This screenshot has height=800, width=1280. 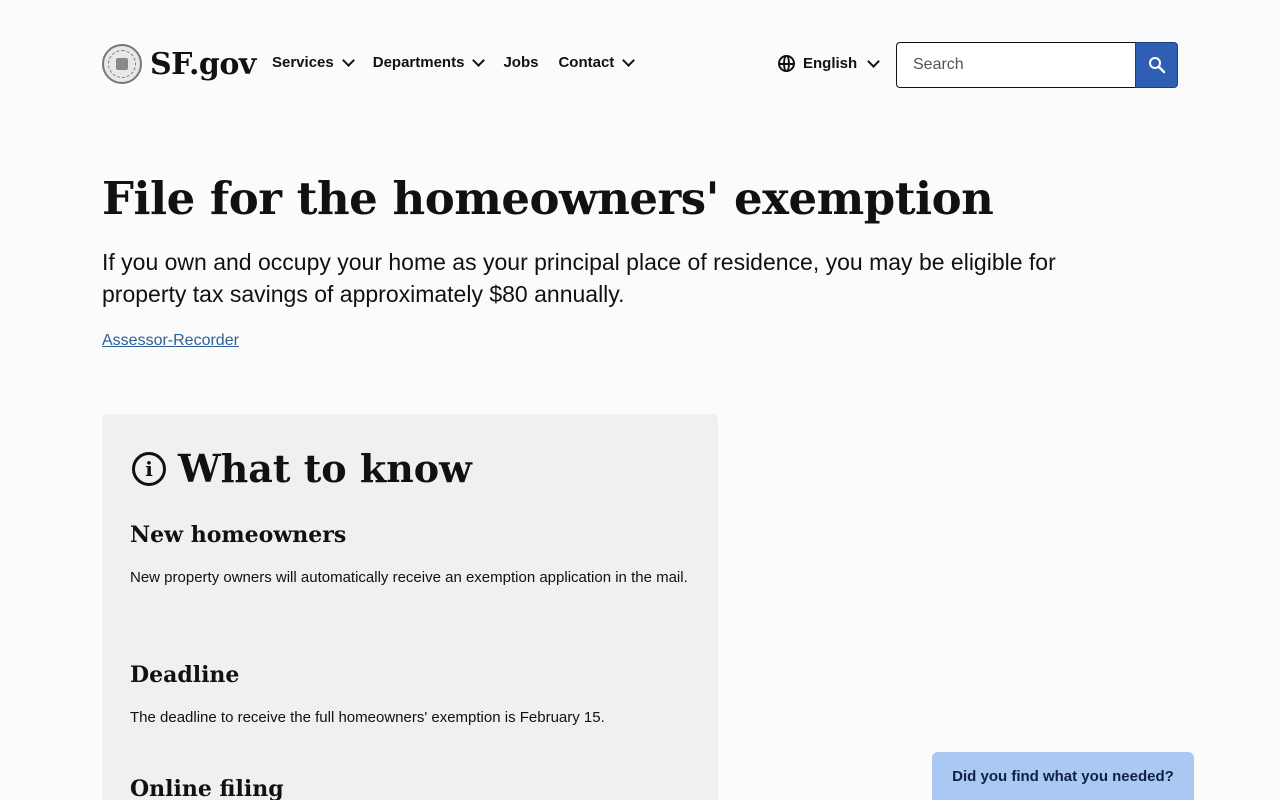 I want to click on language-label: English, so click(x=830, y=63).